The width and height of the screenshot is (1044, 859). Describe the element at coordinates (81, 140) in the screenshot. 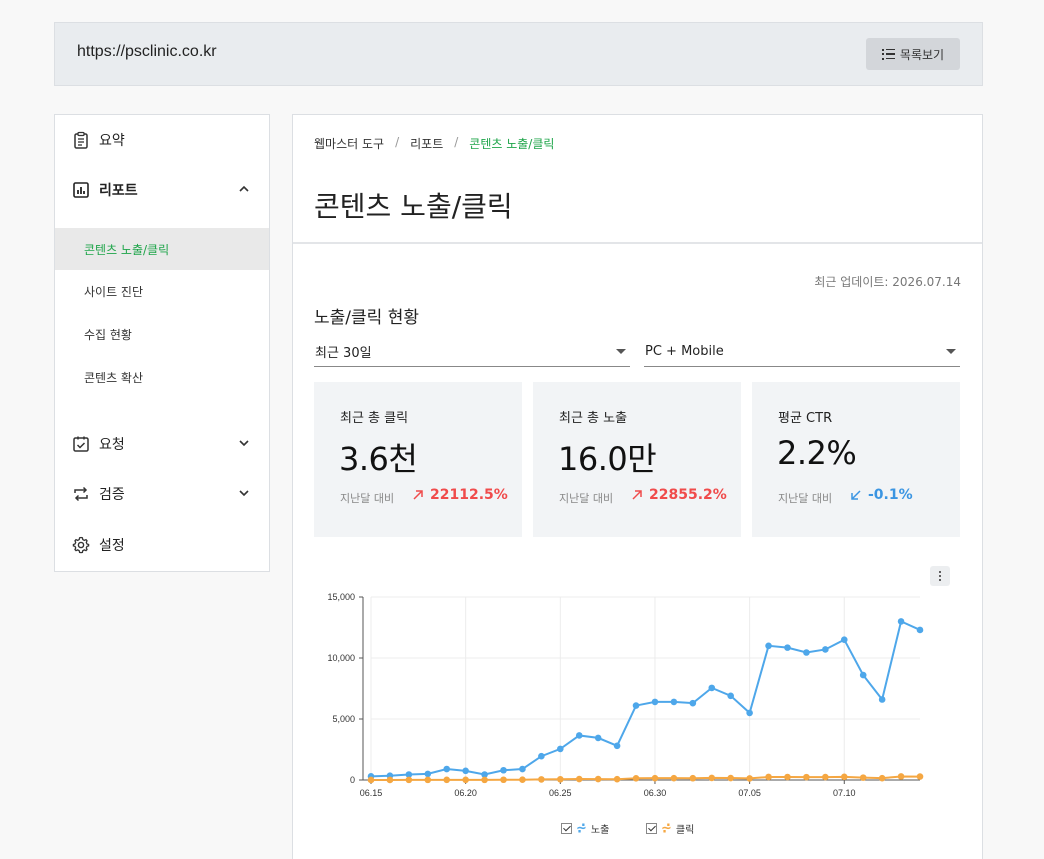

I see `clipboard-icon` at that location.